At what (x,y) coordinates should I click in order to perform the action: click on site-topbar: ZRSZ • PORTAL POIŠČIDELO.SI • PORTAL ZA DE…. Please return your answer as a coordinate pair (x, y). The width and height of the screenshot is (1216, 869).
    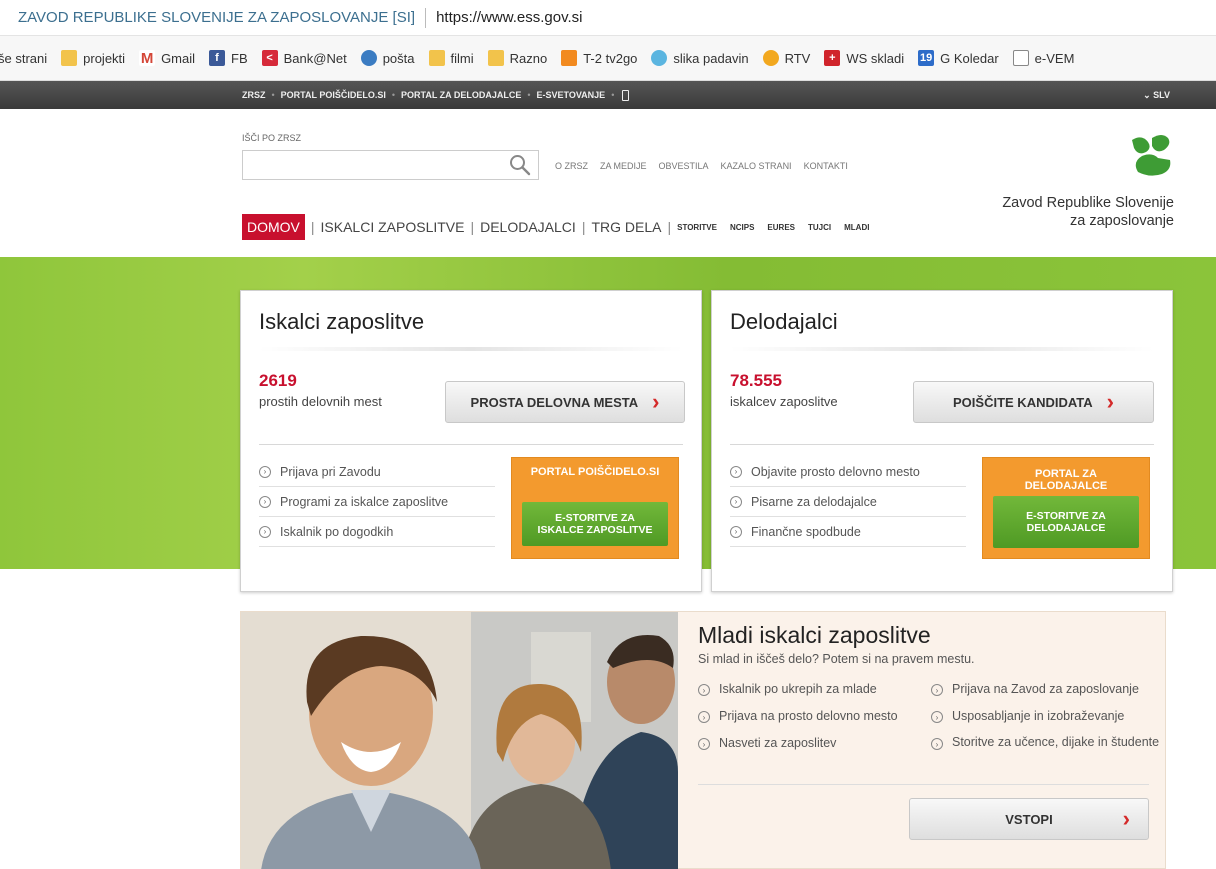
    Looking at the image, I should click on (608, 95).